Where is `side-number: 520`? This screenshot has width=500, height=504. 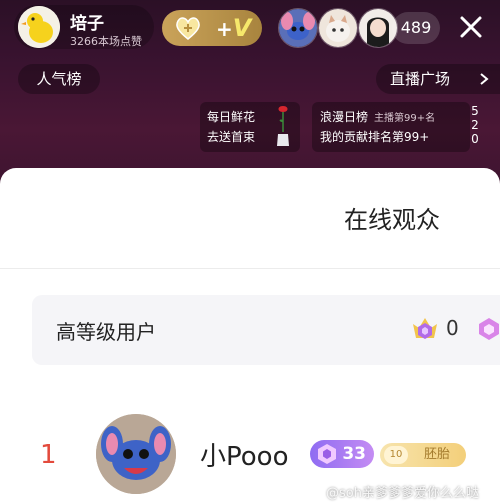
side-number: 520 is located at coordinates (475, 125).